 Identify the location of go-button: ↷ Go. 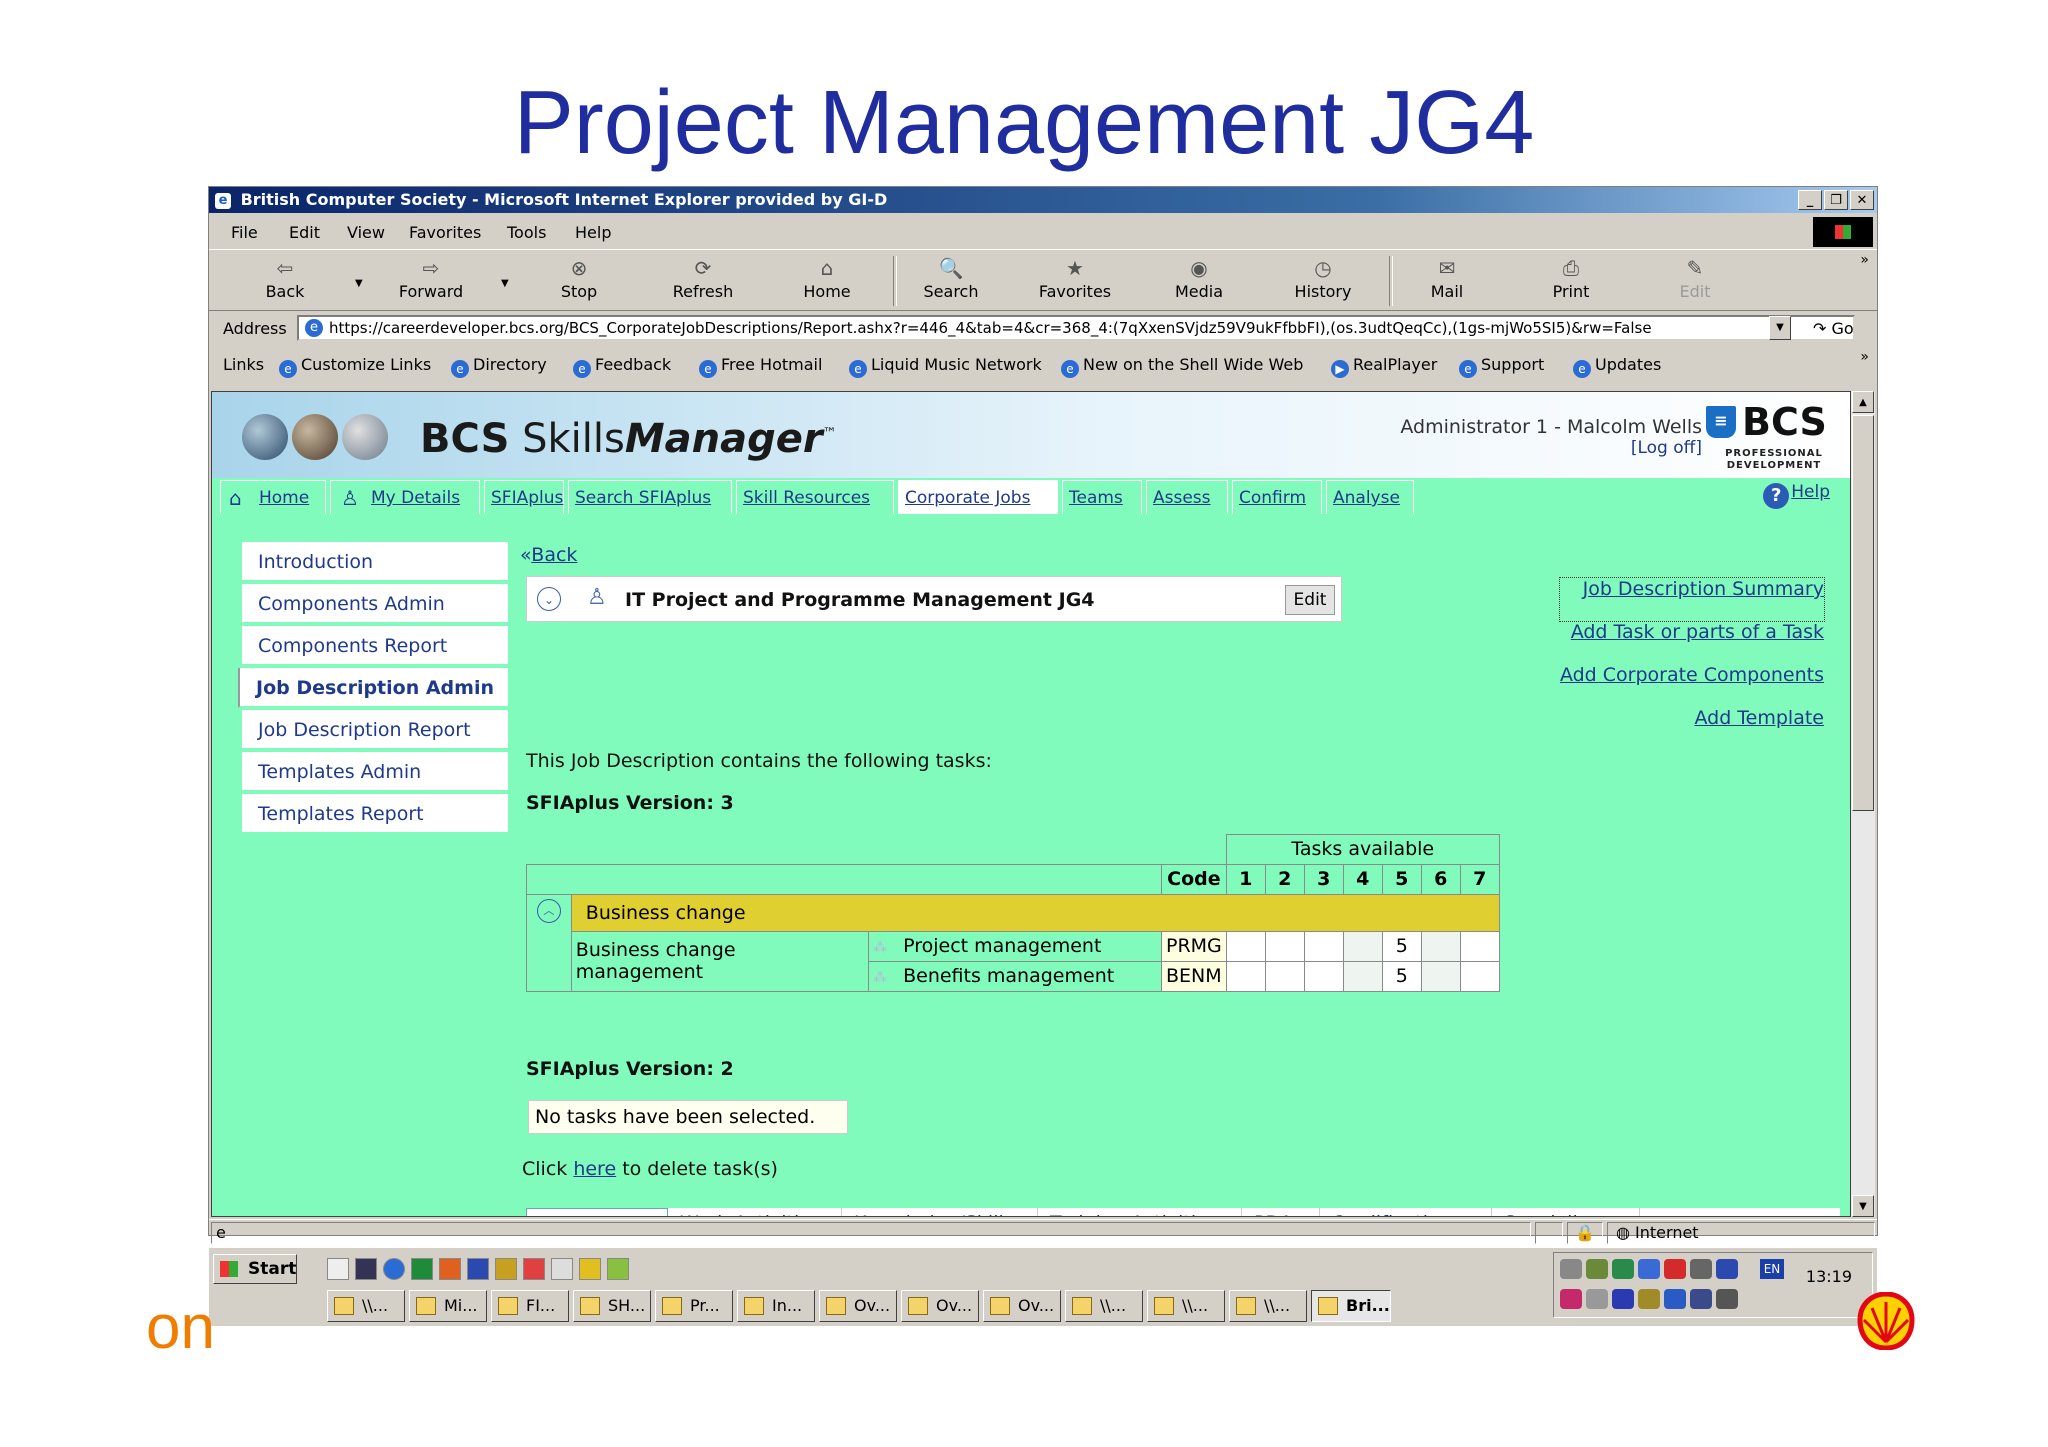
(1833, 328).